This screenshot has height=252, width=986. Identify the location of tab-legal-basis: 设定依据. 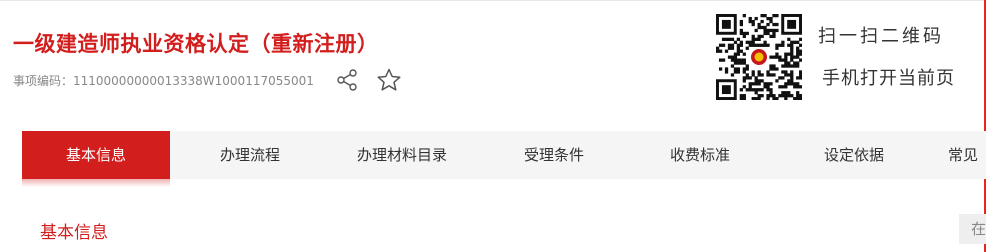
(854, 155).